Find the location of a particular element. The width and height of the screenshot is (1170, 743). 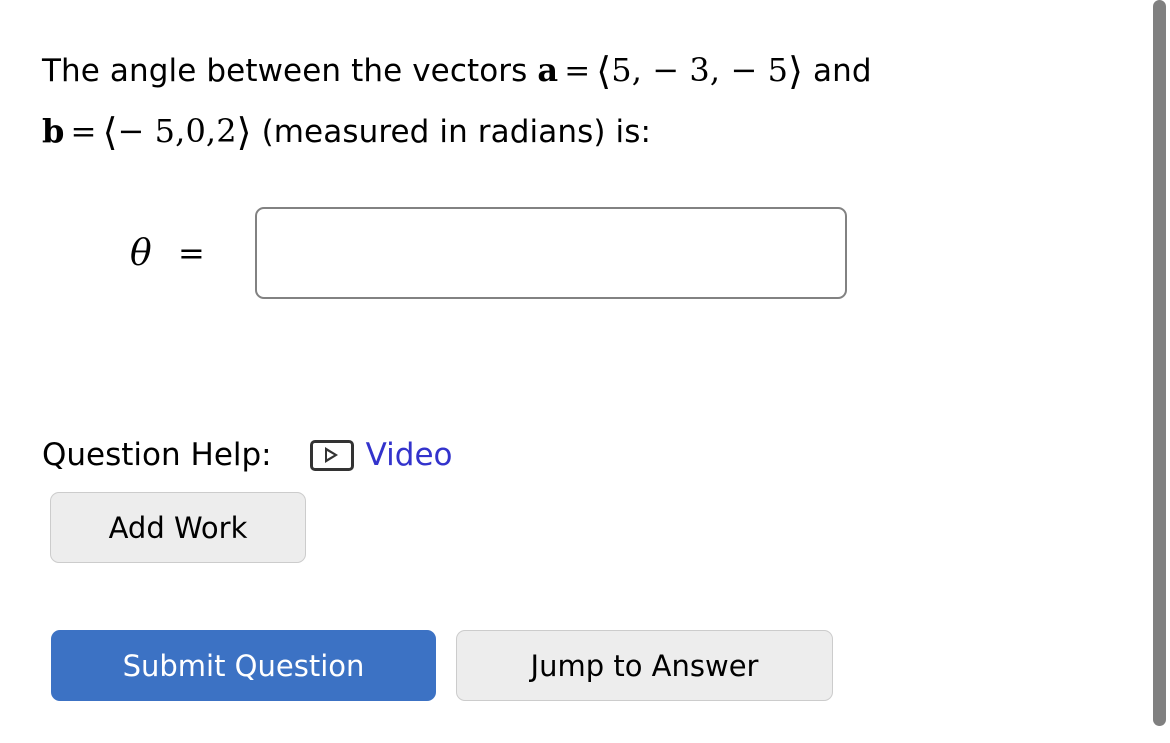

question-tail-text: (measured in radians) is: is located at coordinates (456, 132).